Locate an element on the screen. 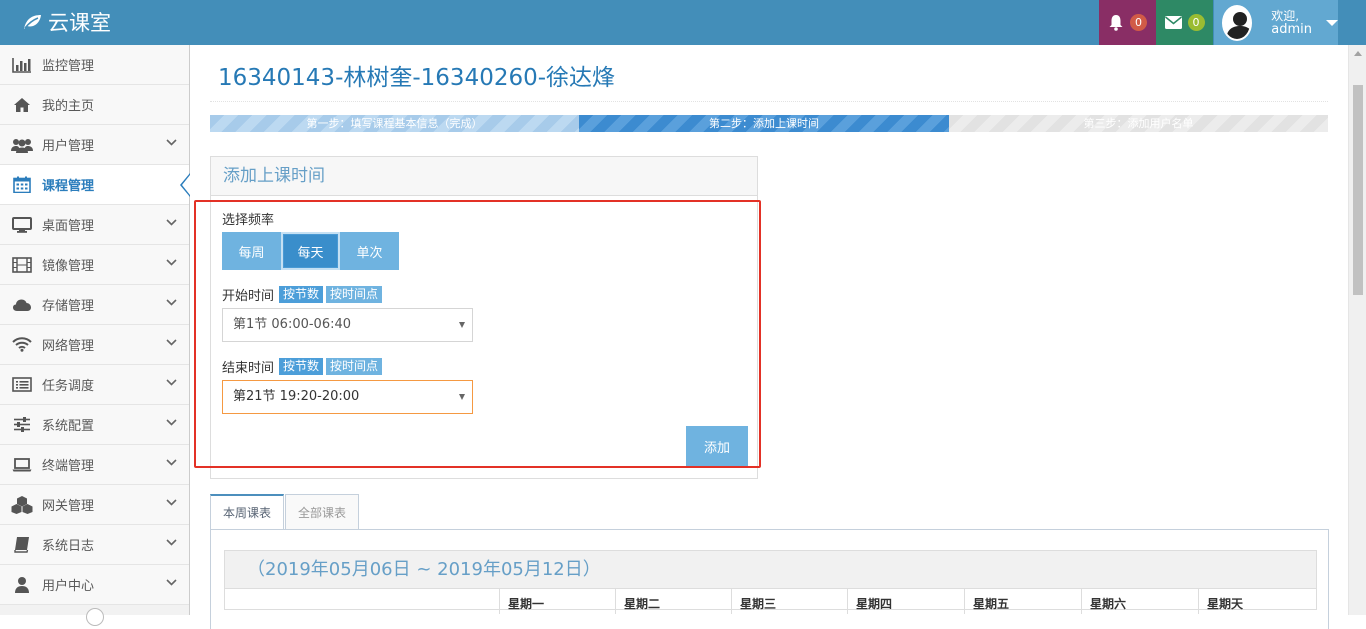 This screenshot has width=1366, height=629. brand-name: 云课室 is located at coordinates (79, 23).